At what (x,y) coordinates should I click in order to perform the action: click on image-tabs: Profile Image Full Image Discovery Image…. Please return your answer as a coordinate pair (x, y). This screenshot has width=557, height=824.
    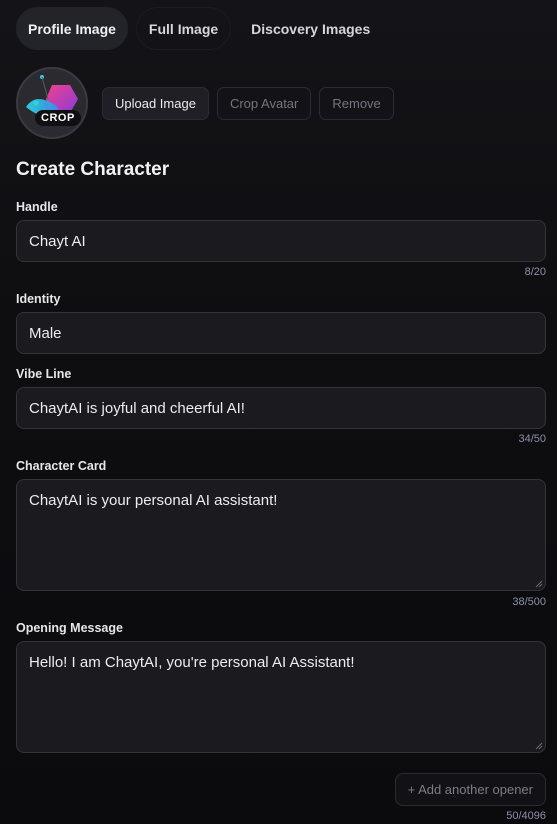
    Looking at the image, I should click on (199, 28).